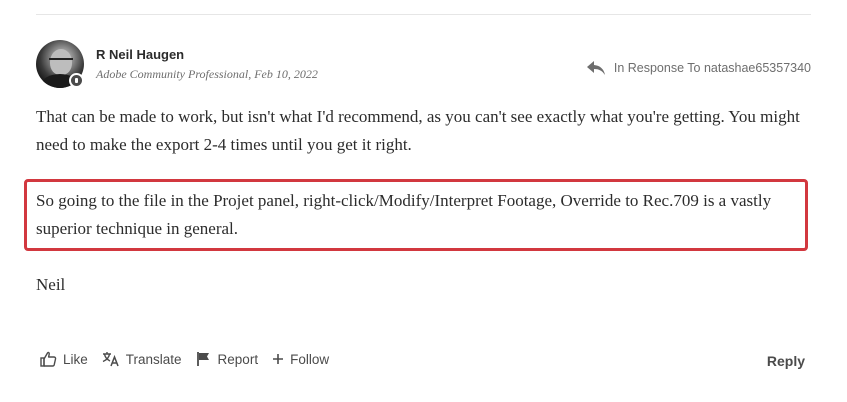 This screenshot has width=847, height=402. Describe the element at coordinates (48, 359) in the screenshot. I see `thumbs-up-icon` at that location.